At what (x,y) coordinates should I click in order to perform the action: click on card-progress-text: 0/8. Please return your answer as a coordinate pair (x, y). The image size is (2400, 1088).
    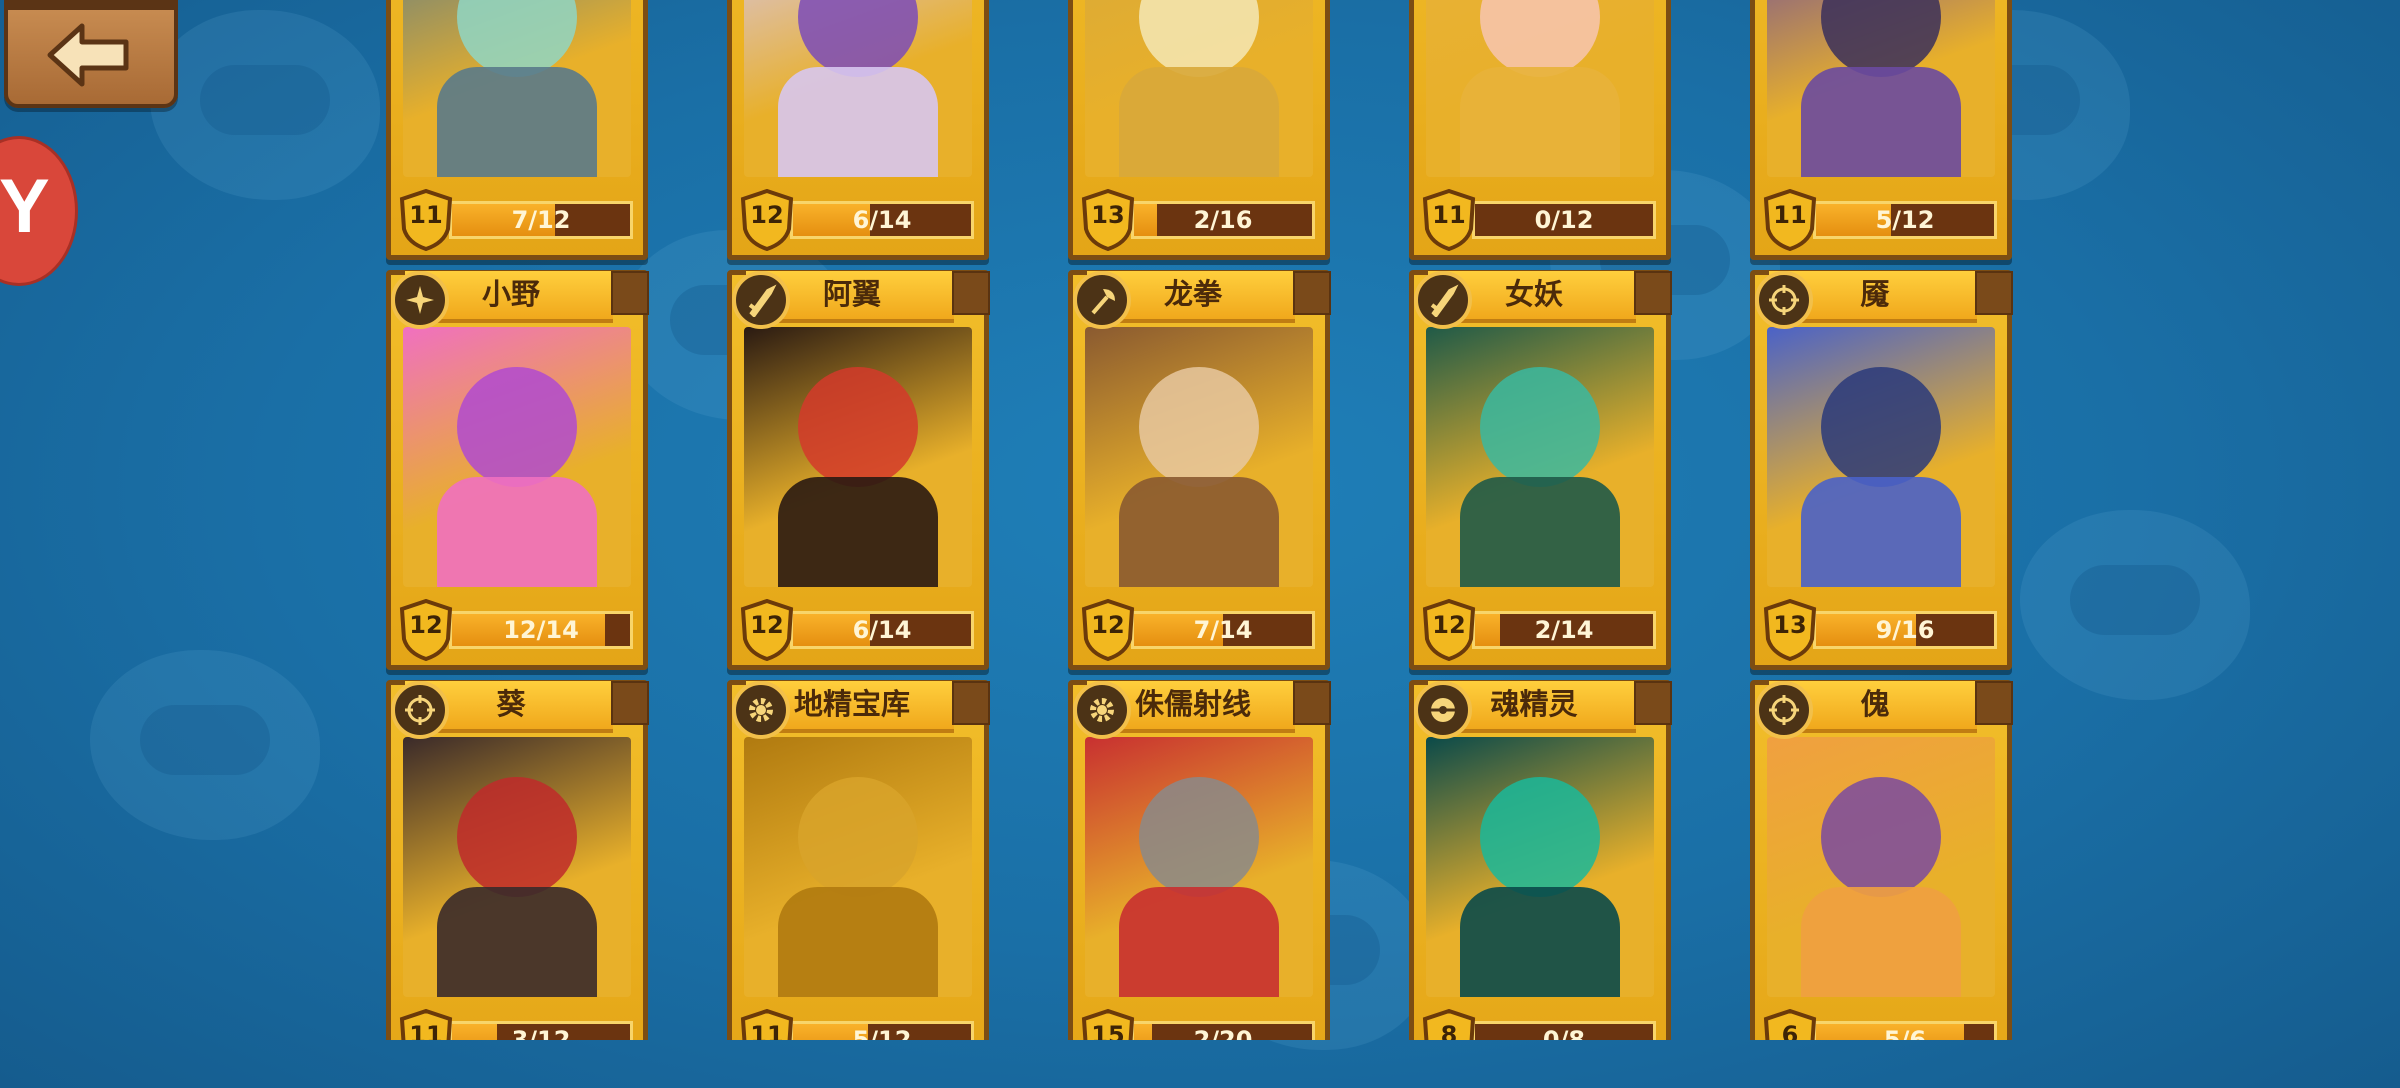
    Looking at the image, I should click on (1564, 1033).